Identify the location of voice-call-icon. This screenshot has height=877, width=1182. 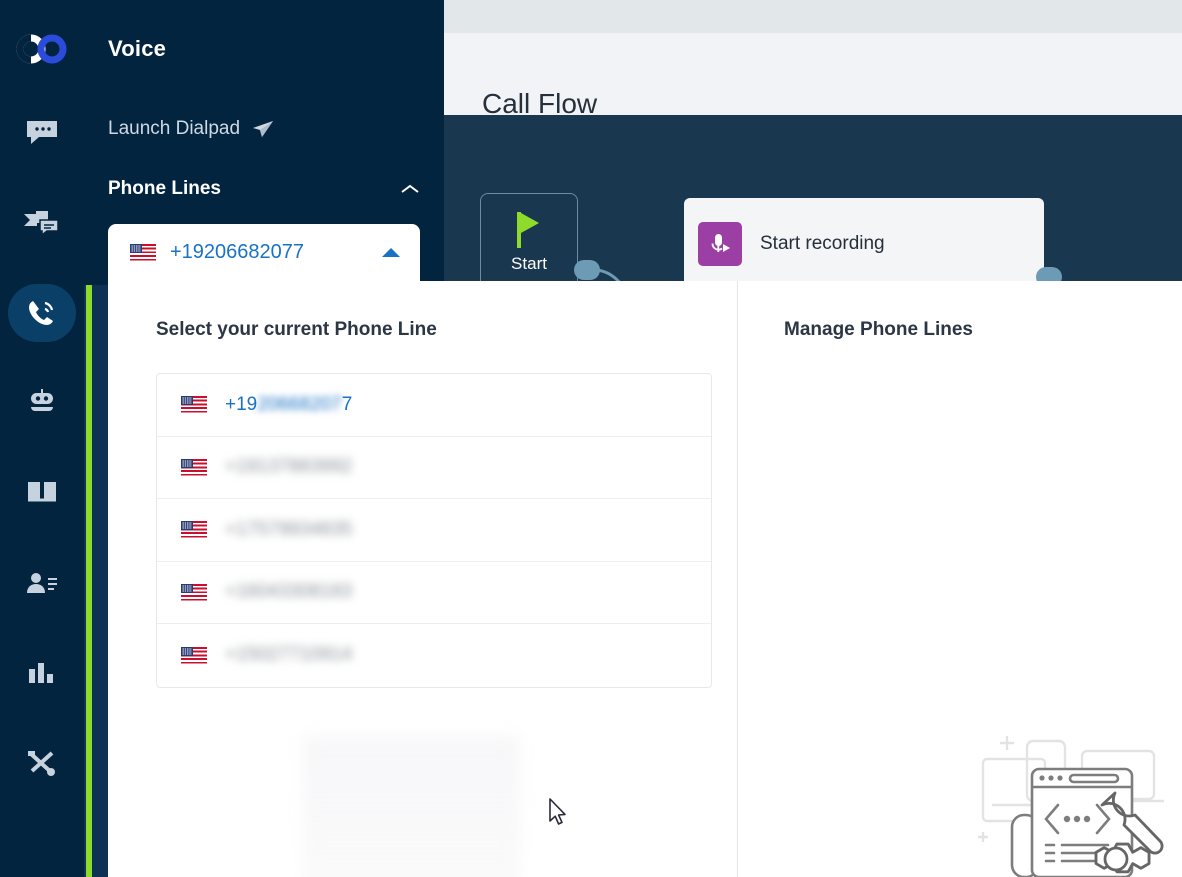
(41, 313).